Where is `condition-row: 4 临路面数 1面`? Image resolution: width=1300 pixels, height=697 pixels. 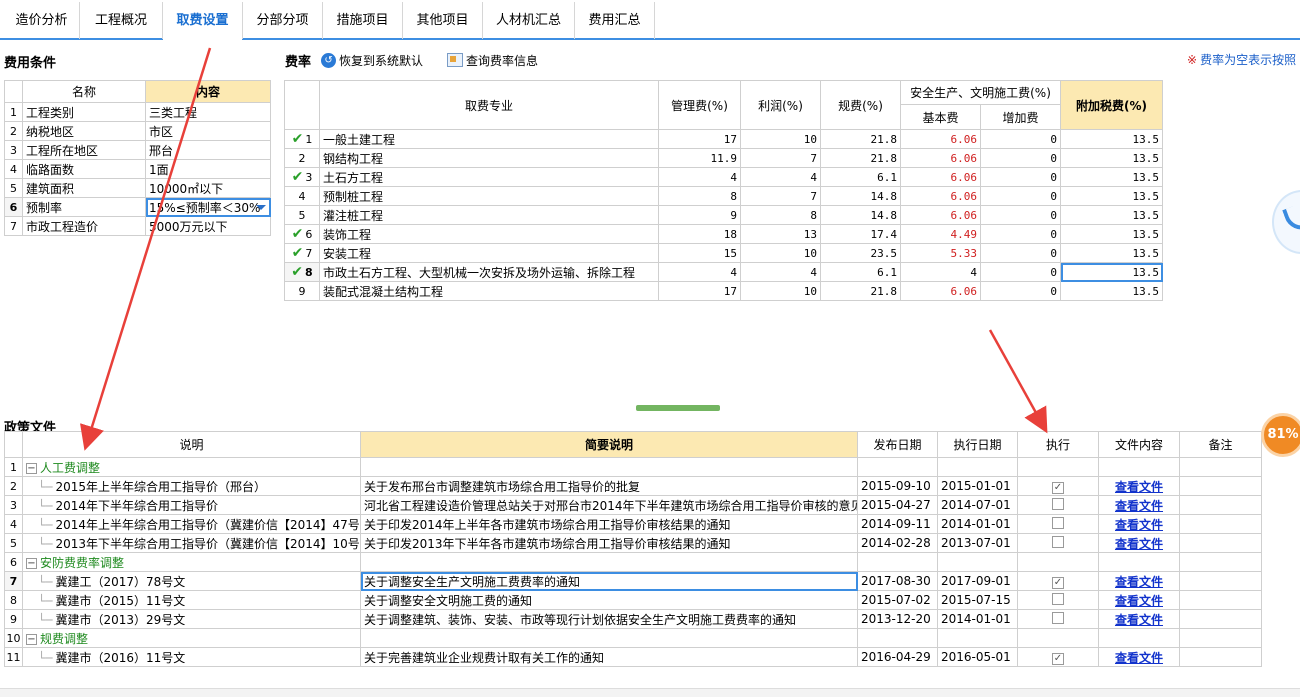 condition-row: 4 临路面数 1面 is located at coordinates (137, 169).